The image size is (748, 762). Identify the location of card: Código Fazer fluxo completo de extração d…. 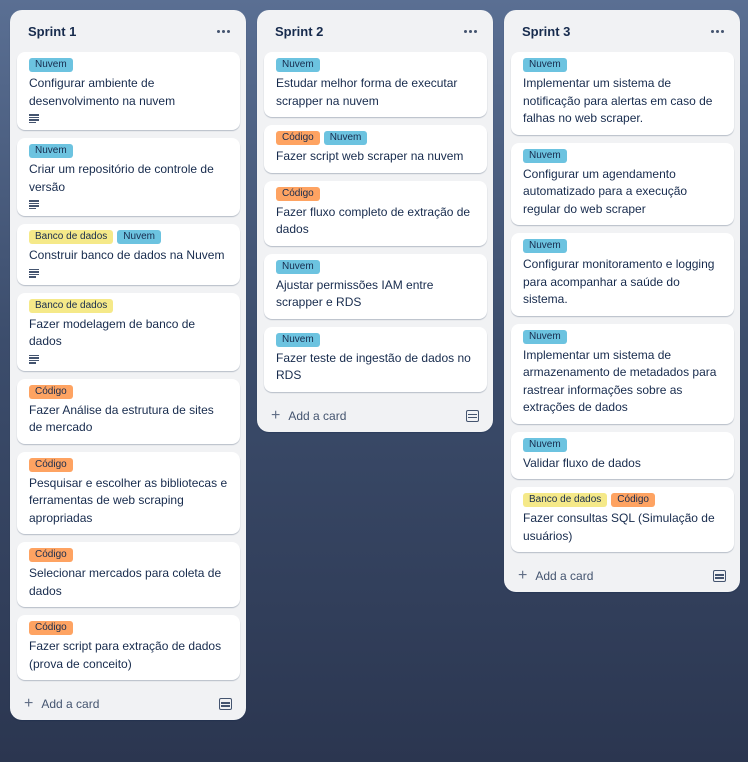
(375, 213).